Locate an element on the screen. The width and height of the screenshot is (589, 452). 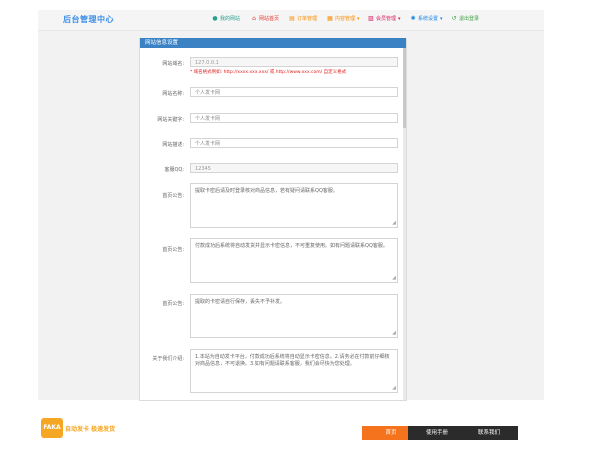
nav-item-logout: ↺ 退出登录 is located at coordinates (465, 18).